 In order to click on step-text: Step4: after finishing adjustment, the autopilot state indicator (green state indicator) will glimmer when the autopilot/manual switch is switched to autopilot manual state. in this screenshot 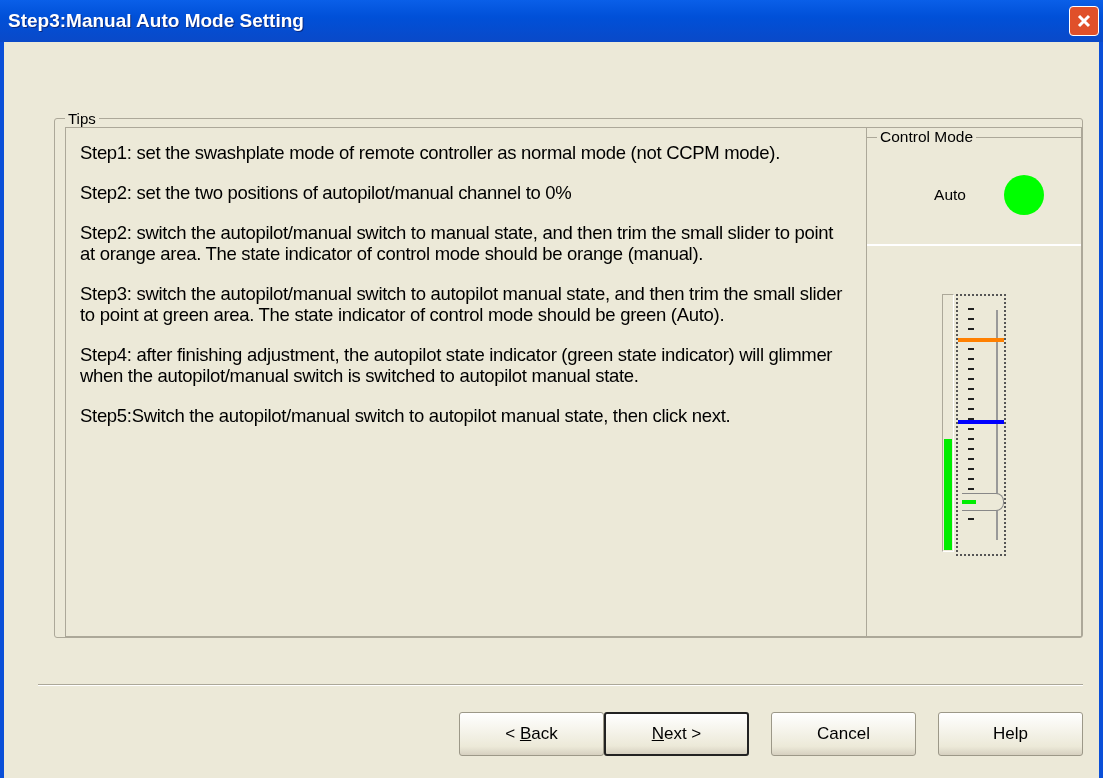, I will do `click(457, 365)`.